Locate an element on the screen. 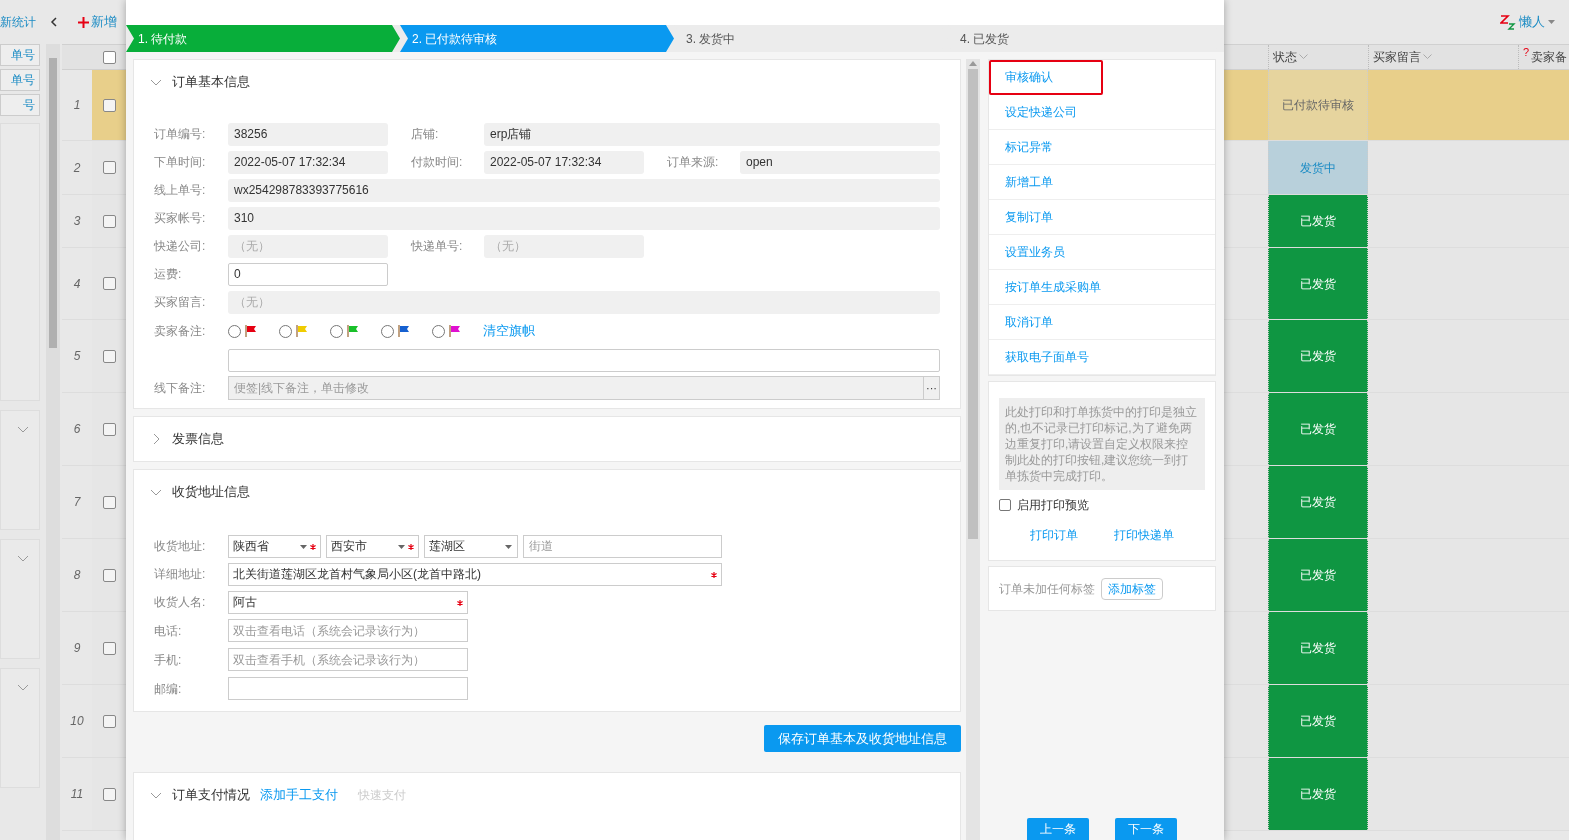  field-value: 2022-05-07 17:32:34 is located at coordinates (308, 162).